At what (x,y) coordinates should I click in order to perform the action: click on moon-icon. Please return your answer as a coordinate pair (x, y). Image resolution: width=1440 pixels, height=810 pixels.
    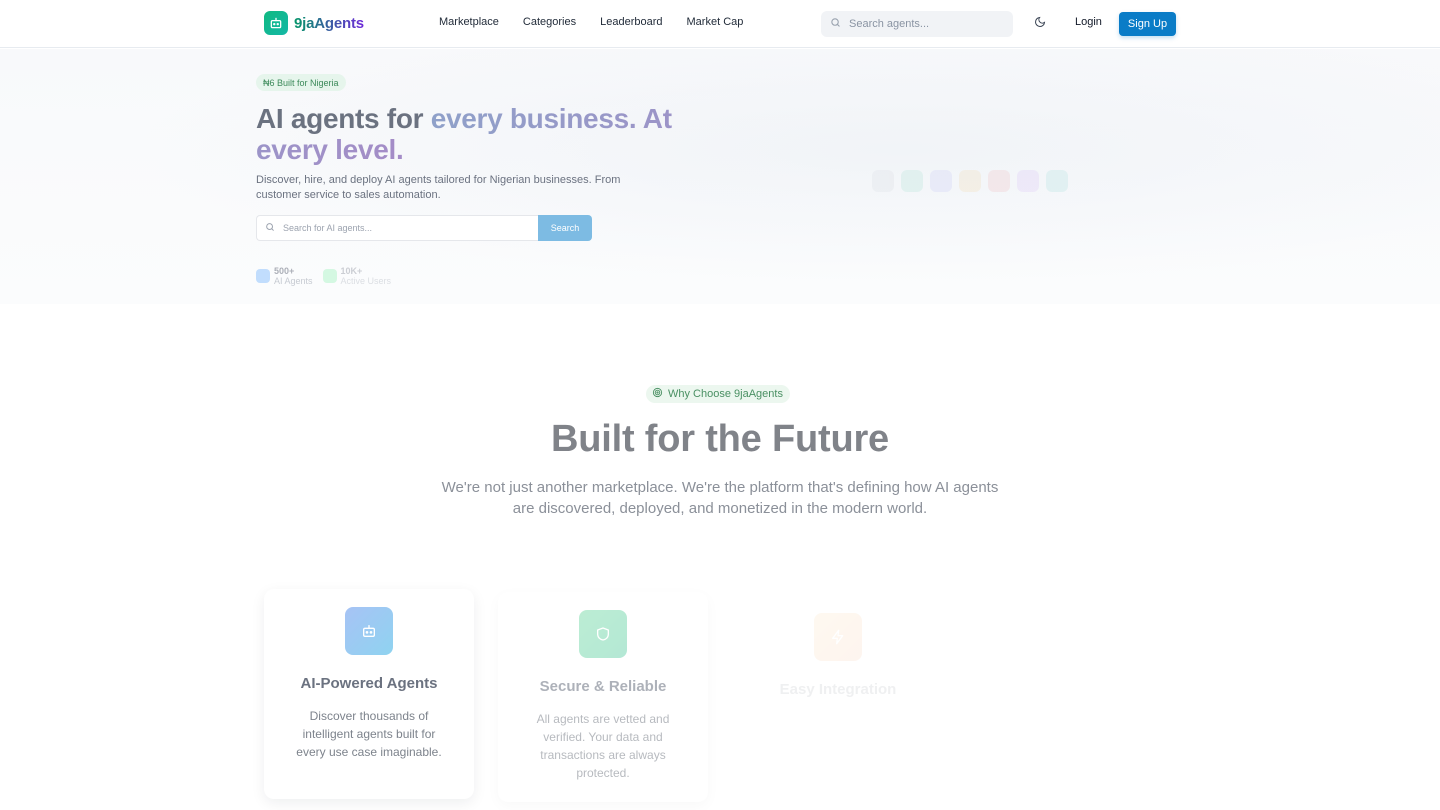
    Looking at the image, I should click on (1040, 24).